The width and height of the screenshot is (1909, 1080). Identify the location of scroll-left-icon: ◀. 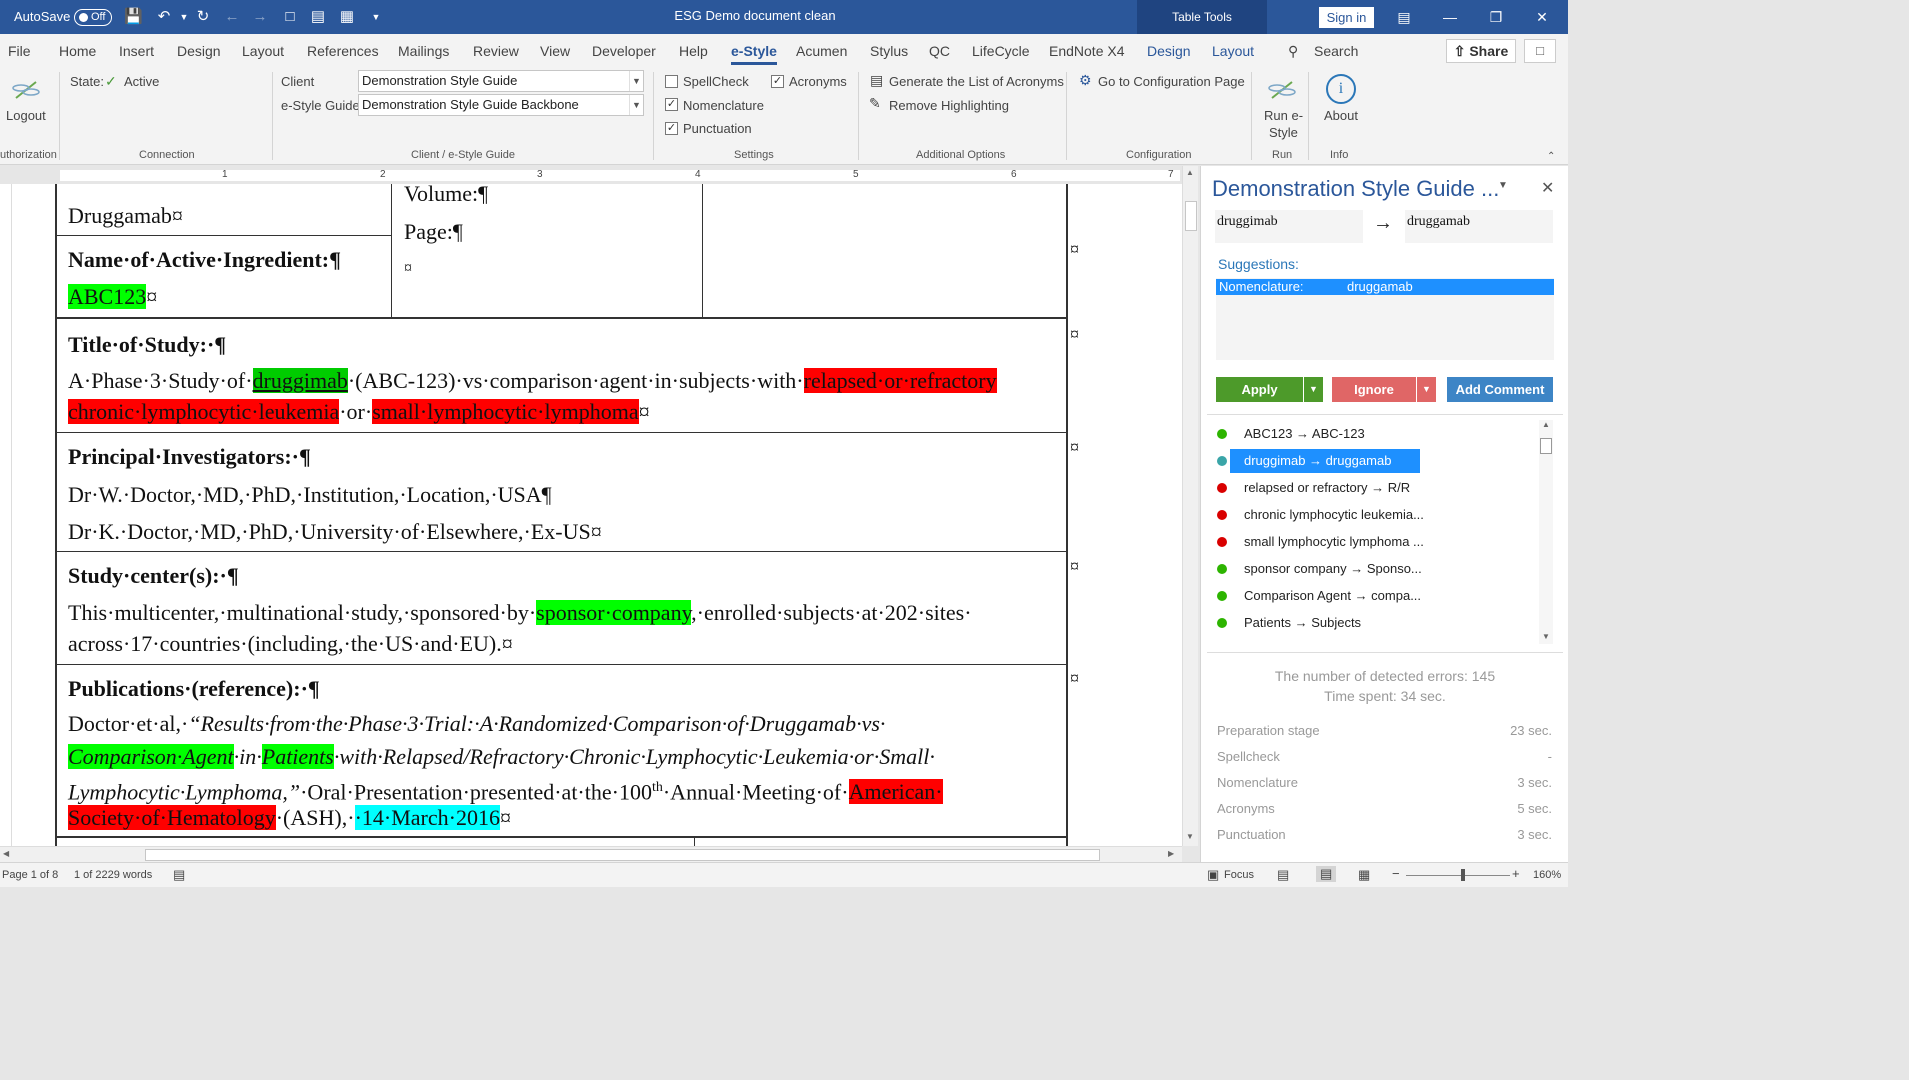
(6, 853).